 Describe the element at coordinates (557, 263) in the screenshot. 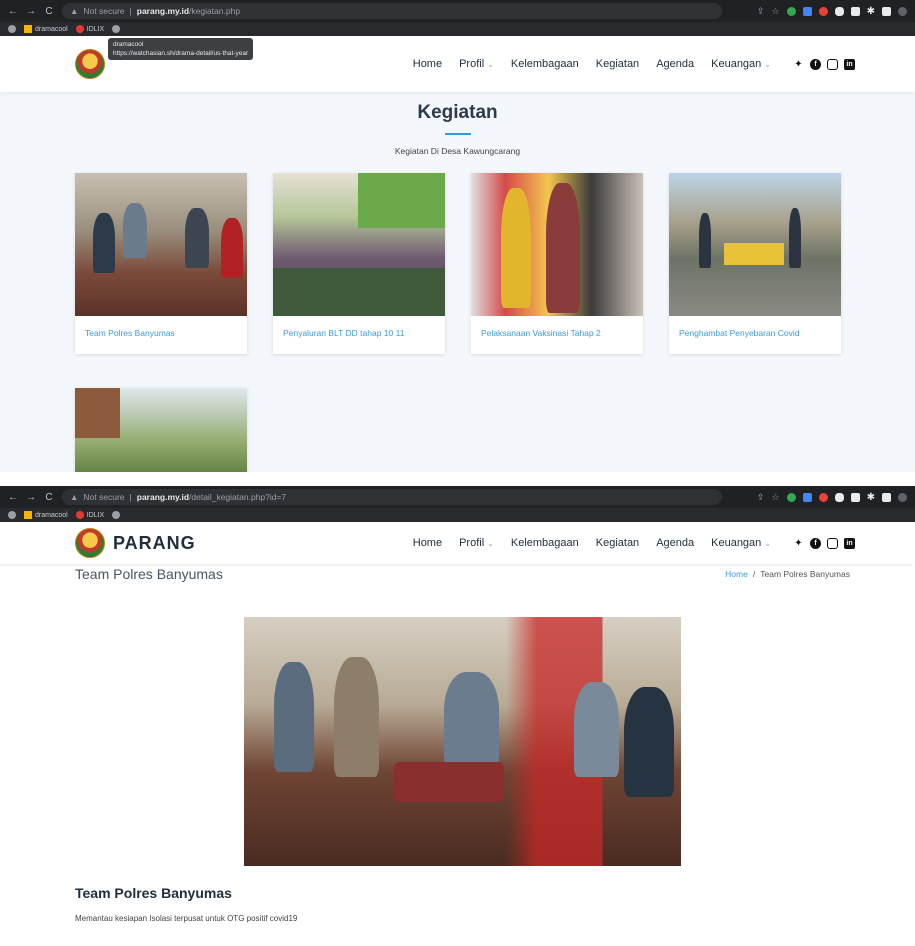

I see `activity-card: Pelaksanaan Vaksinasi Tahap 2` at that location.